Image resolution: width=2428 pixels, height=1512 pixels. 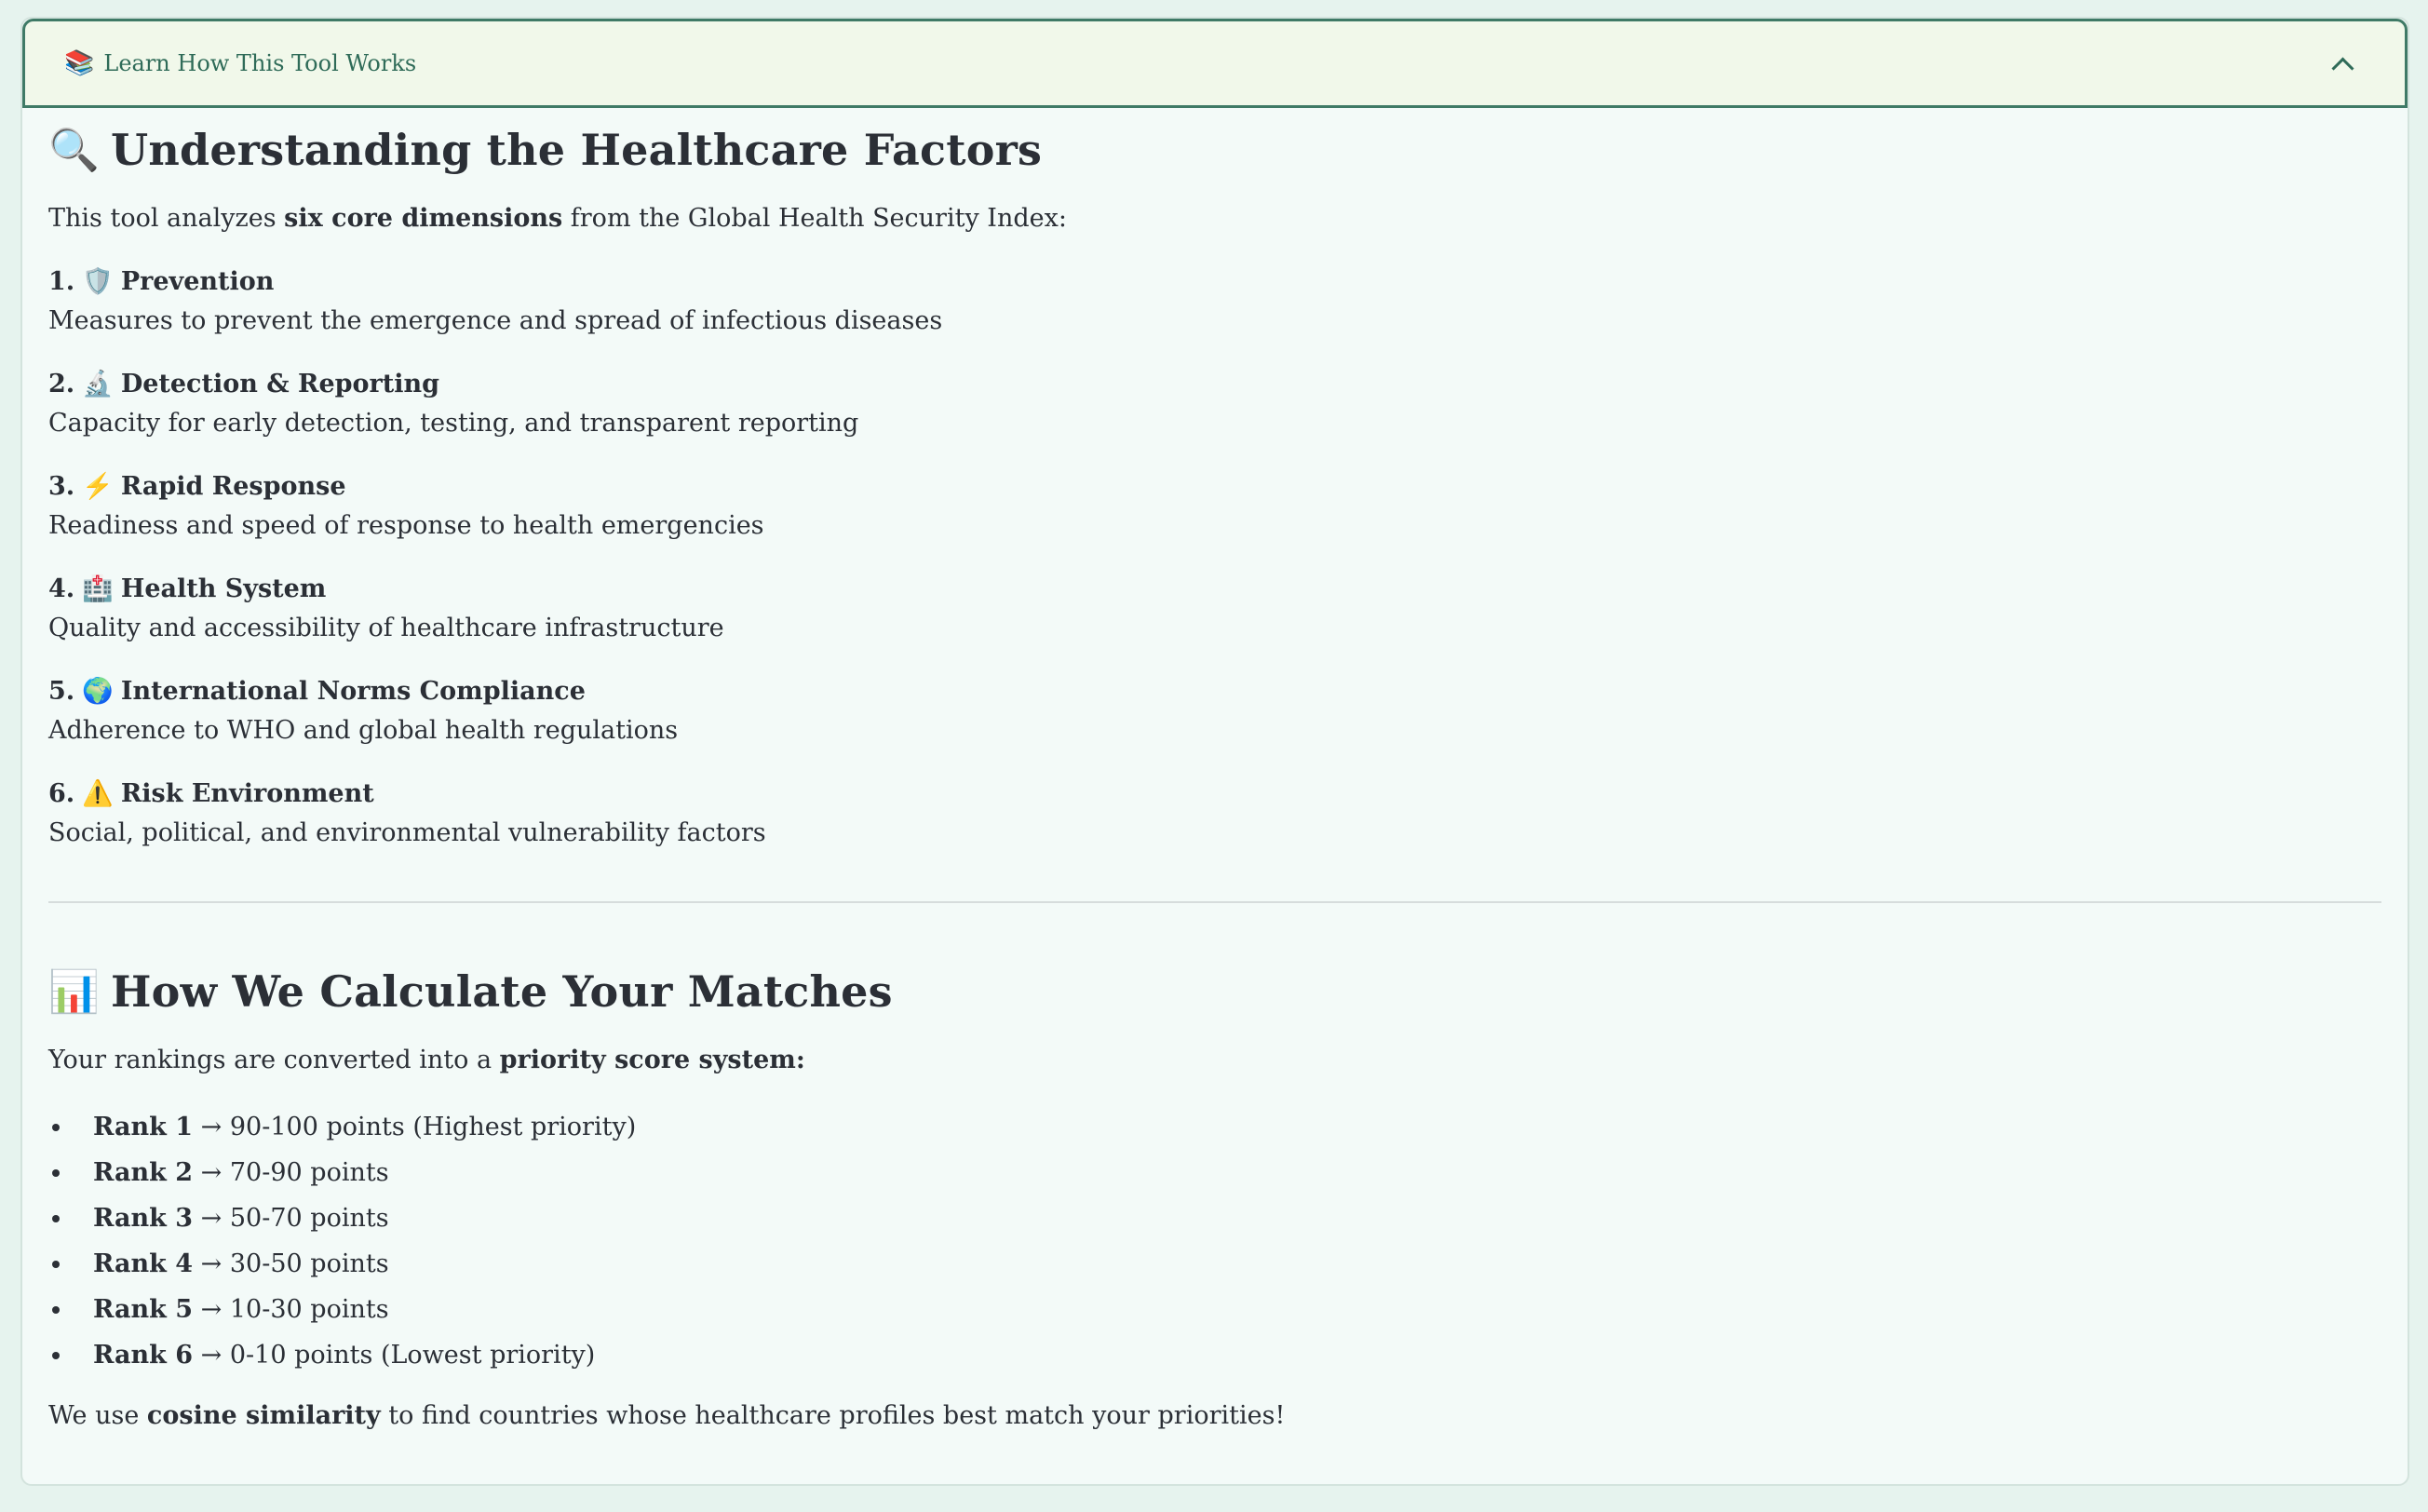 What do you see at coordinates (1214, 992) in the screenshot?
I see `matches-heading: 📊 How We Calculate Your Matches` at bounding box center [1214, 992].